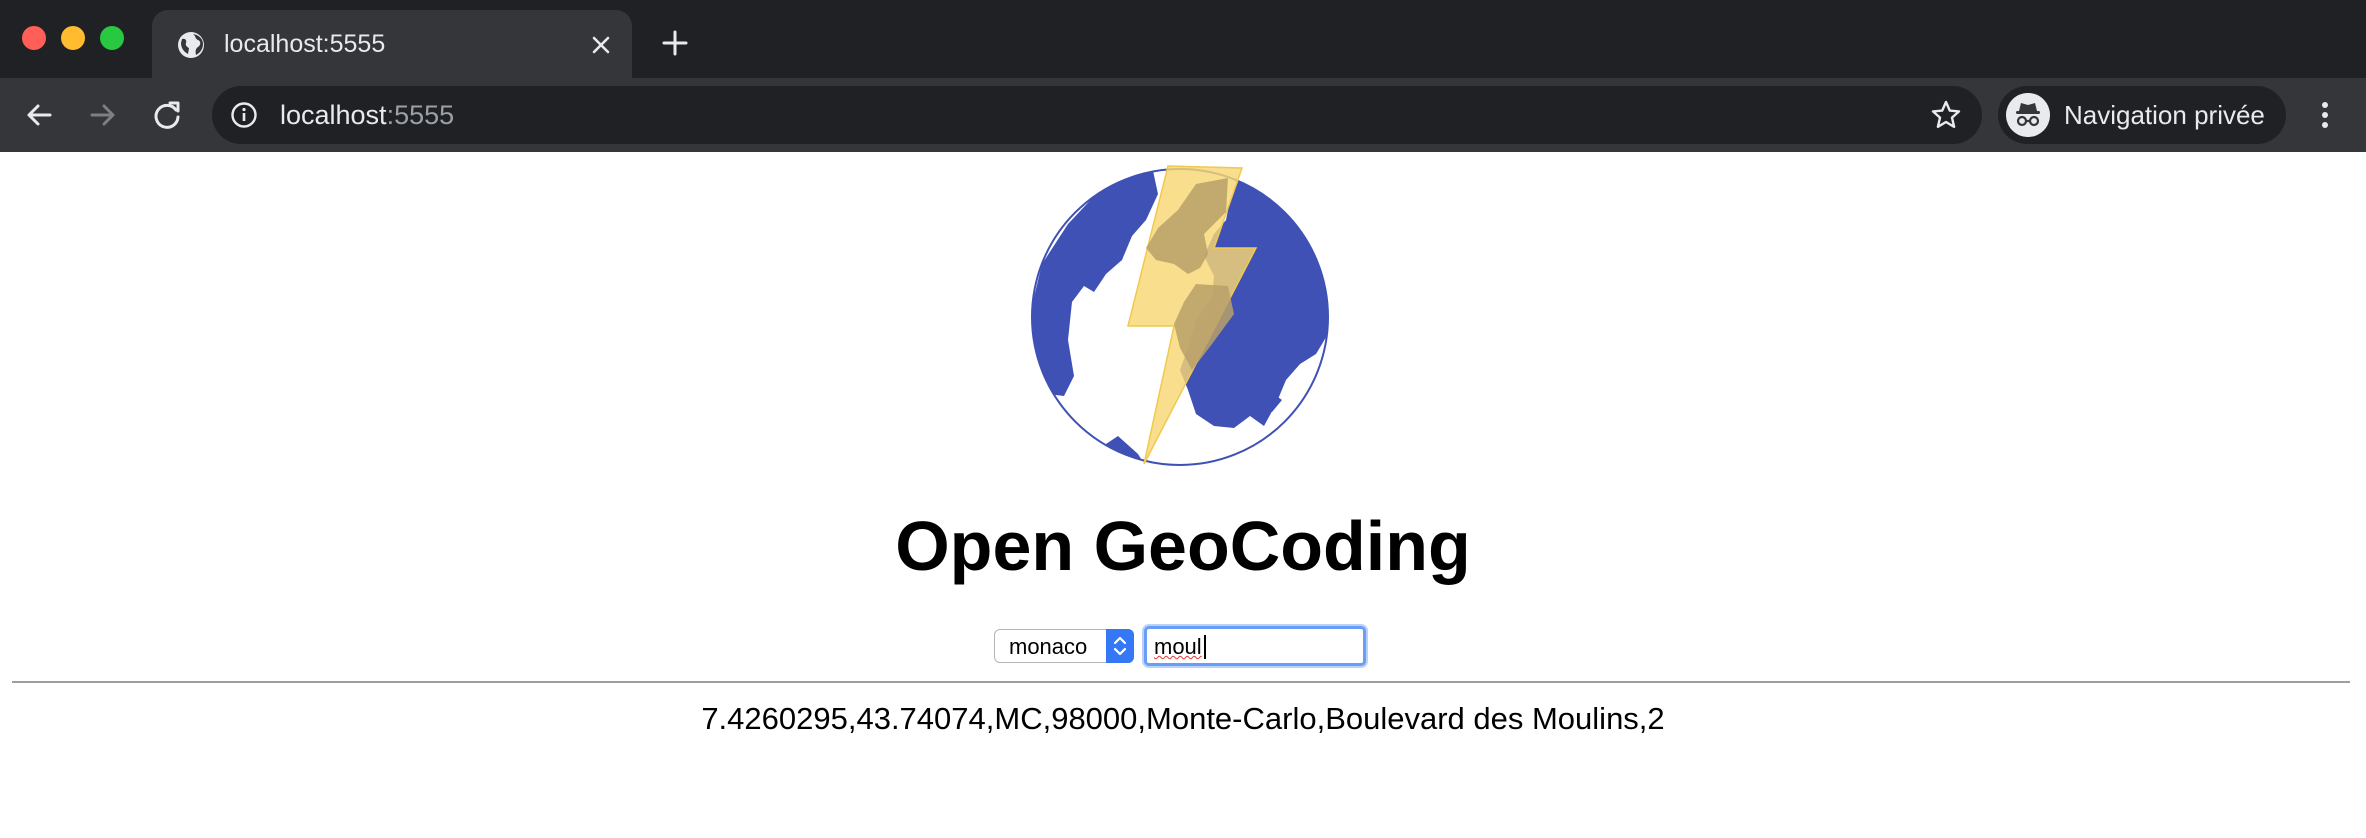 This screenshot has width=2366, height=838. I want to click on site-info-icon, so click(244, 115).